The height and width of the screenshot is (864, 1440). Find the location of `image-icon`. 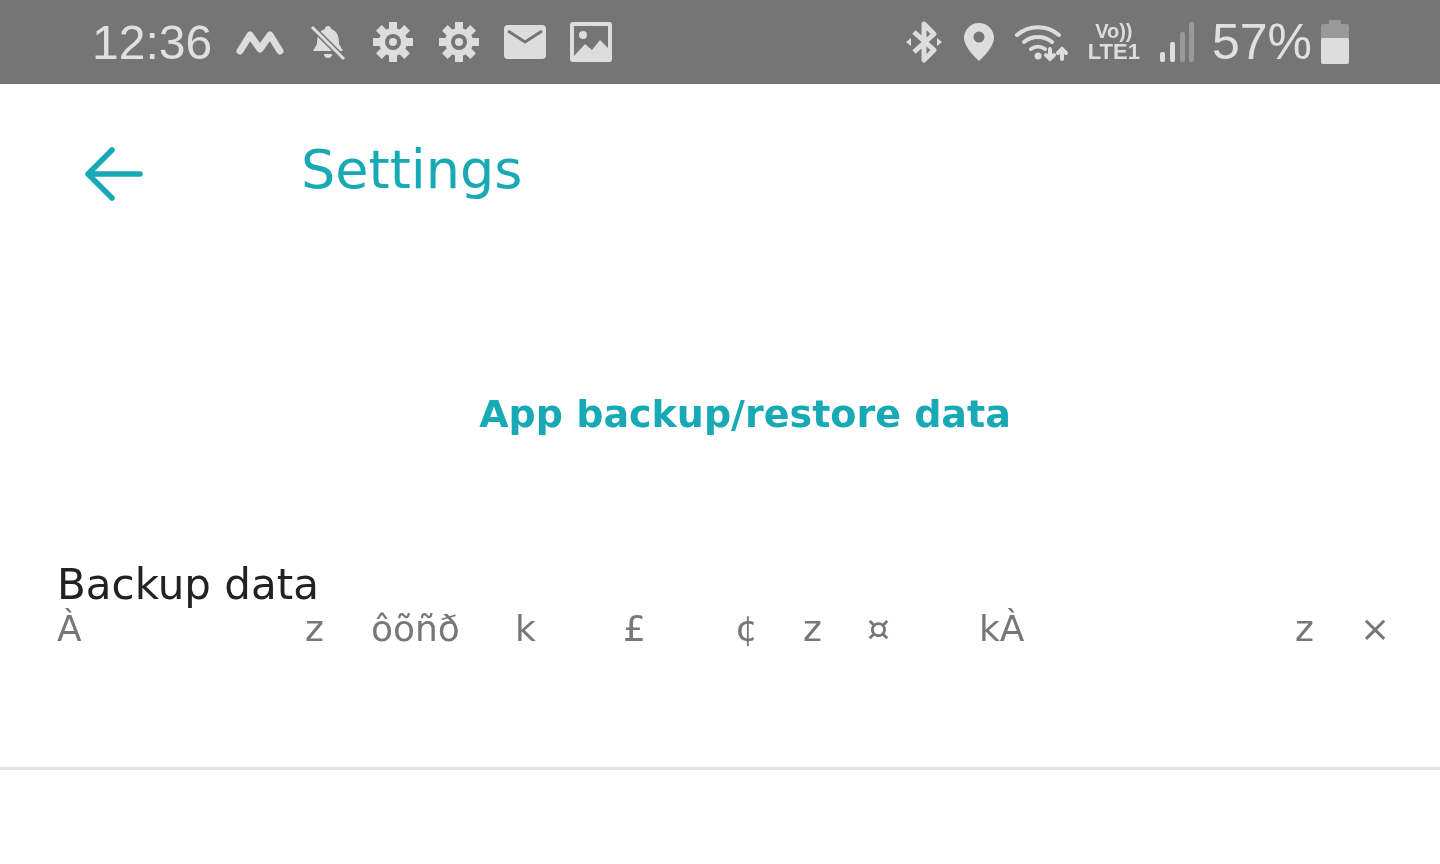

image-icon is located at coordinates (591, 42).